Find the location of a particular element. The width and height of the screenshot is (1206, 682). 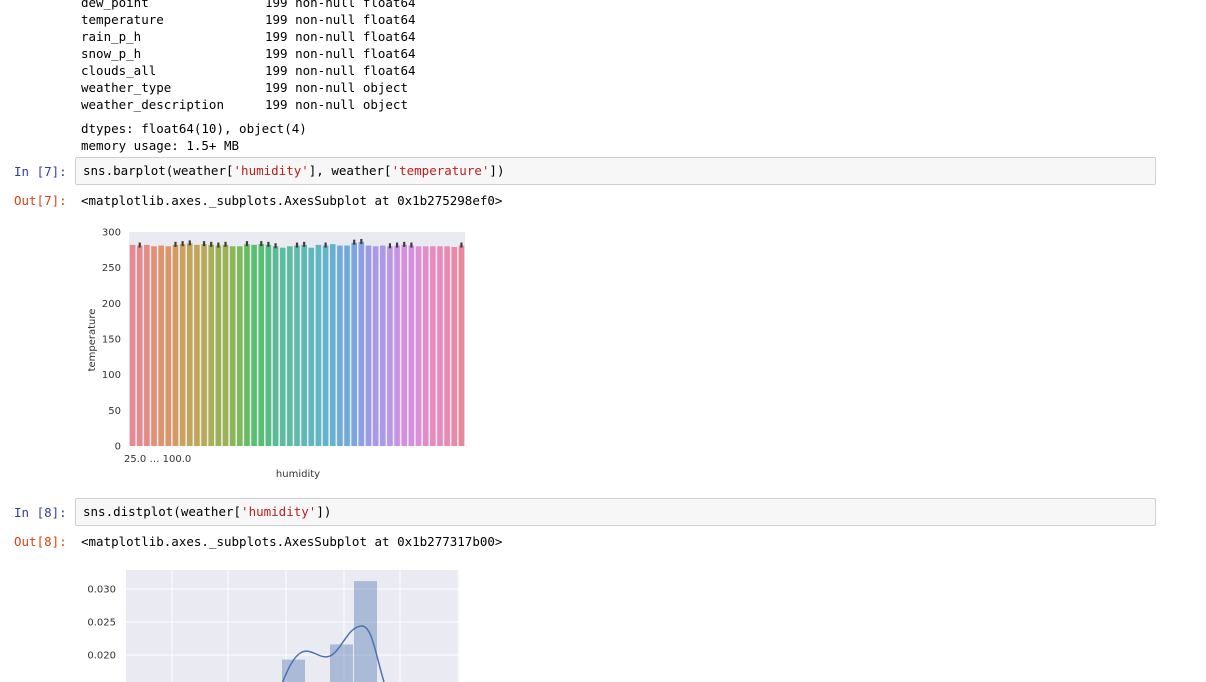

info-row: clouds_all 199 non-null float64 is located at coordinates (248, 70).